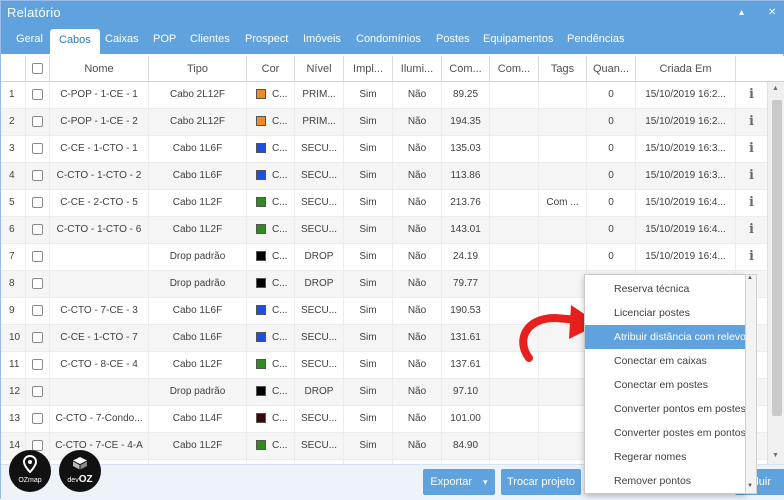  What do you see at coordinates (741, 12) in the screenshot?
I see `collapse-icon: ▴` at bounding box center [741, 12].